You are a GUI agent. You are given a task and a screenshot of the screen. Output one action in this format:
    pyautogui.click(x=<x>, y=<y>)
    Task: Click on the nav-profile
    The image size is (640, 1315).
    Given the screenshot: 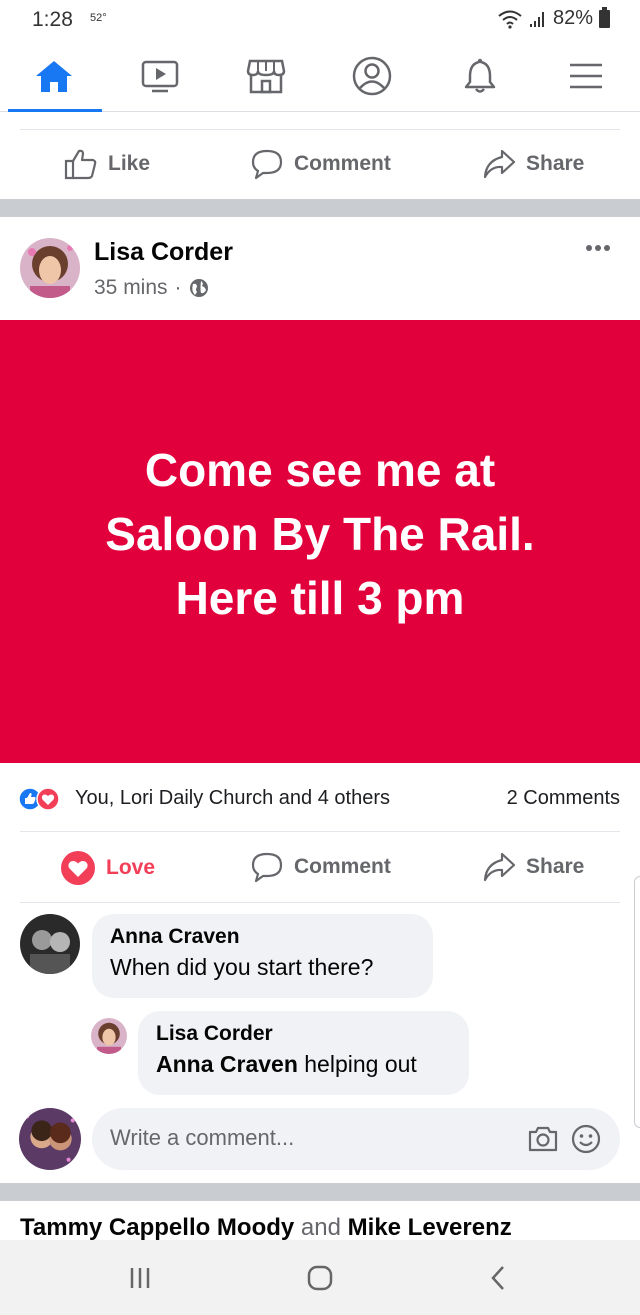 What is the action you would take?
    pyautogui.click(x=372, y=76)
    